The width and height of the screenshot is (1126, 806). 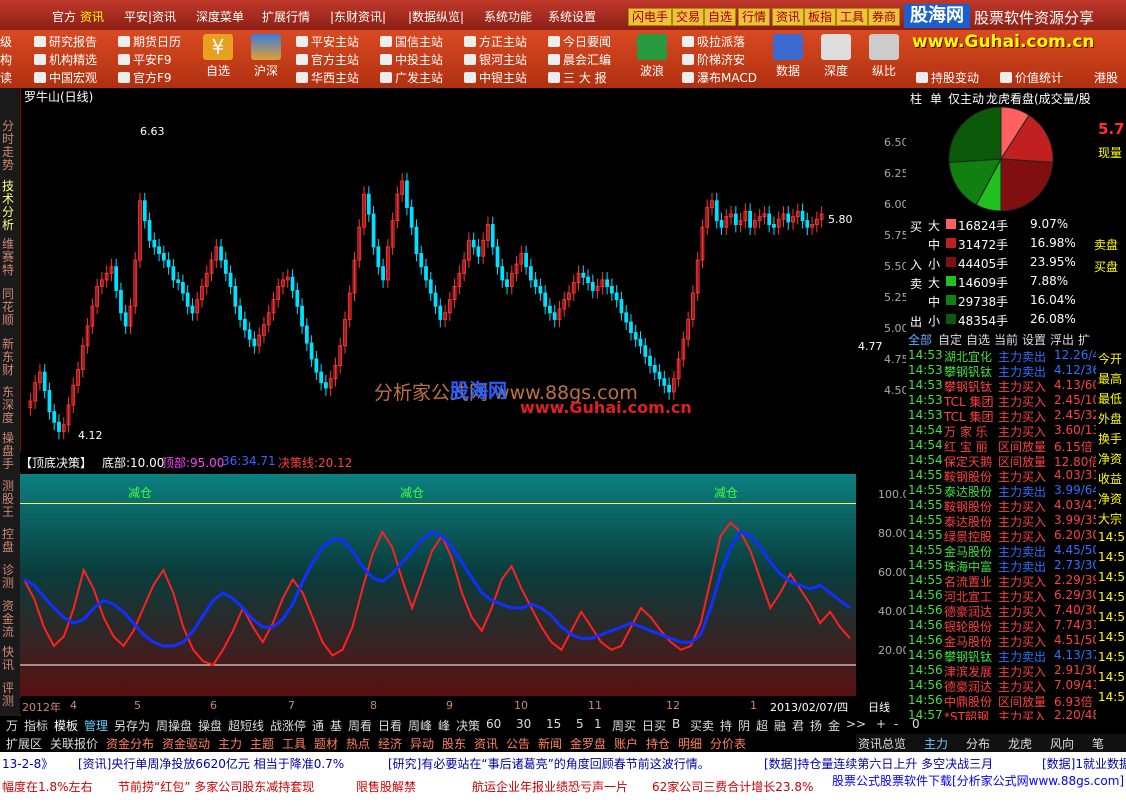 I want to click on single-tab: 单, so click(x=936, y=98).